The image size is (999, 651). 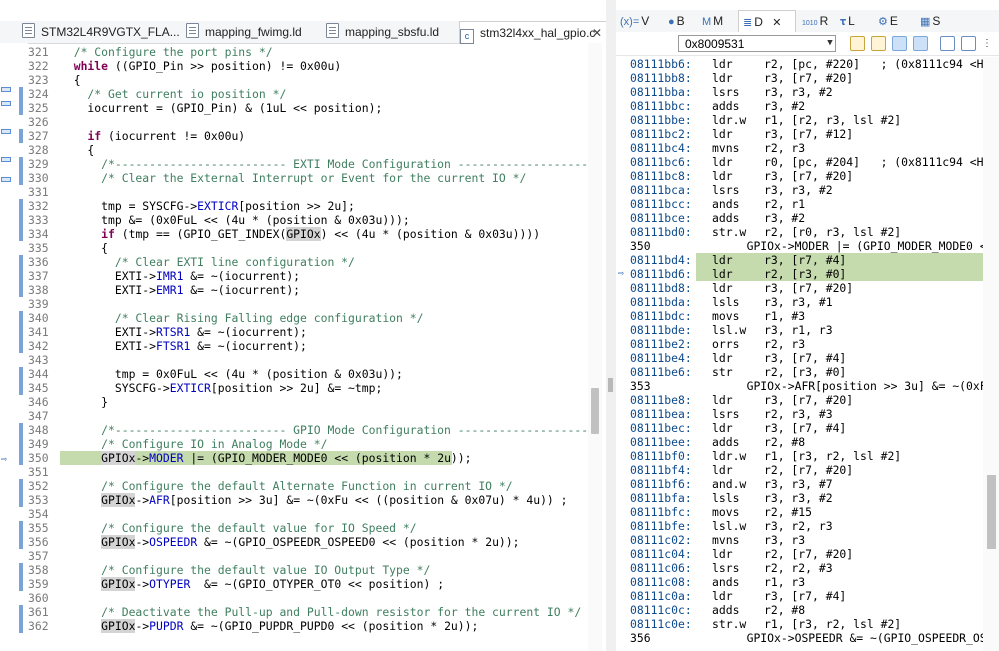 I want to click on address-combo: 0x8009531, so click(x=757, y=43).